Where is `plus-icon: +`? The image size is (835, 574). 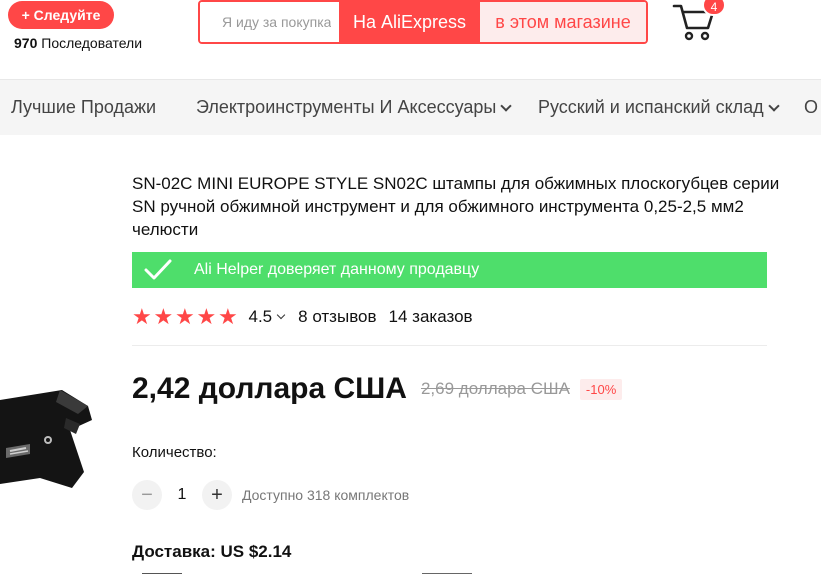 plus-icon: + is located at coordinates (217, 495).